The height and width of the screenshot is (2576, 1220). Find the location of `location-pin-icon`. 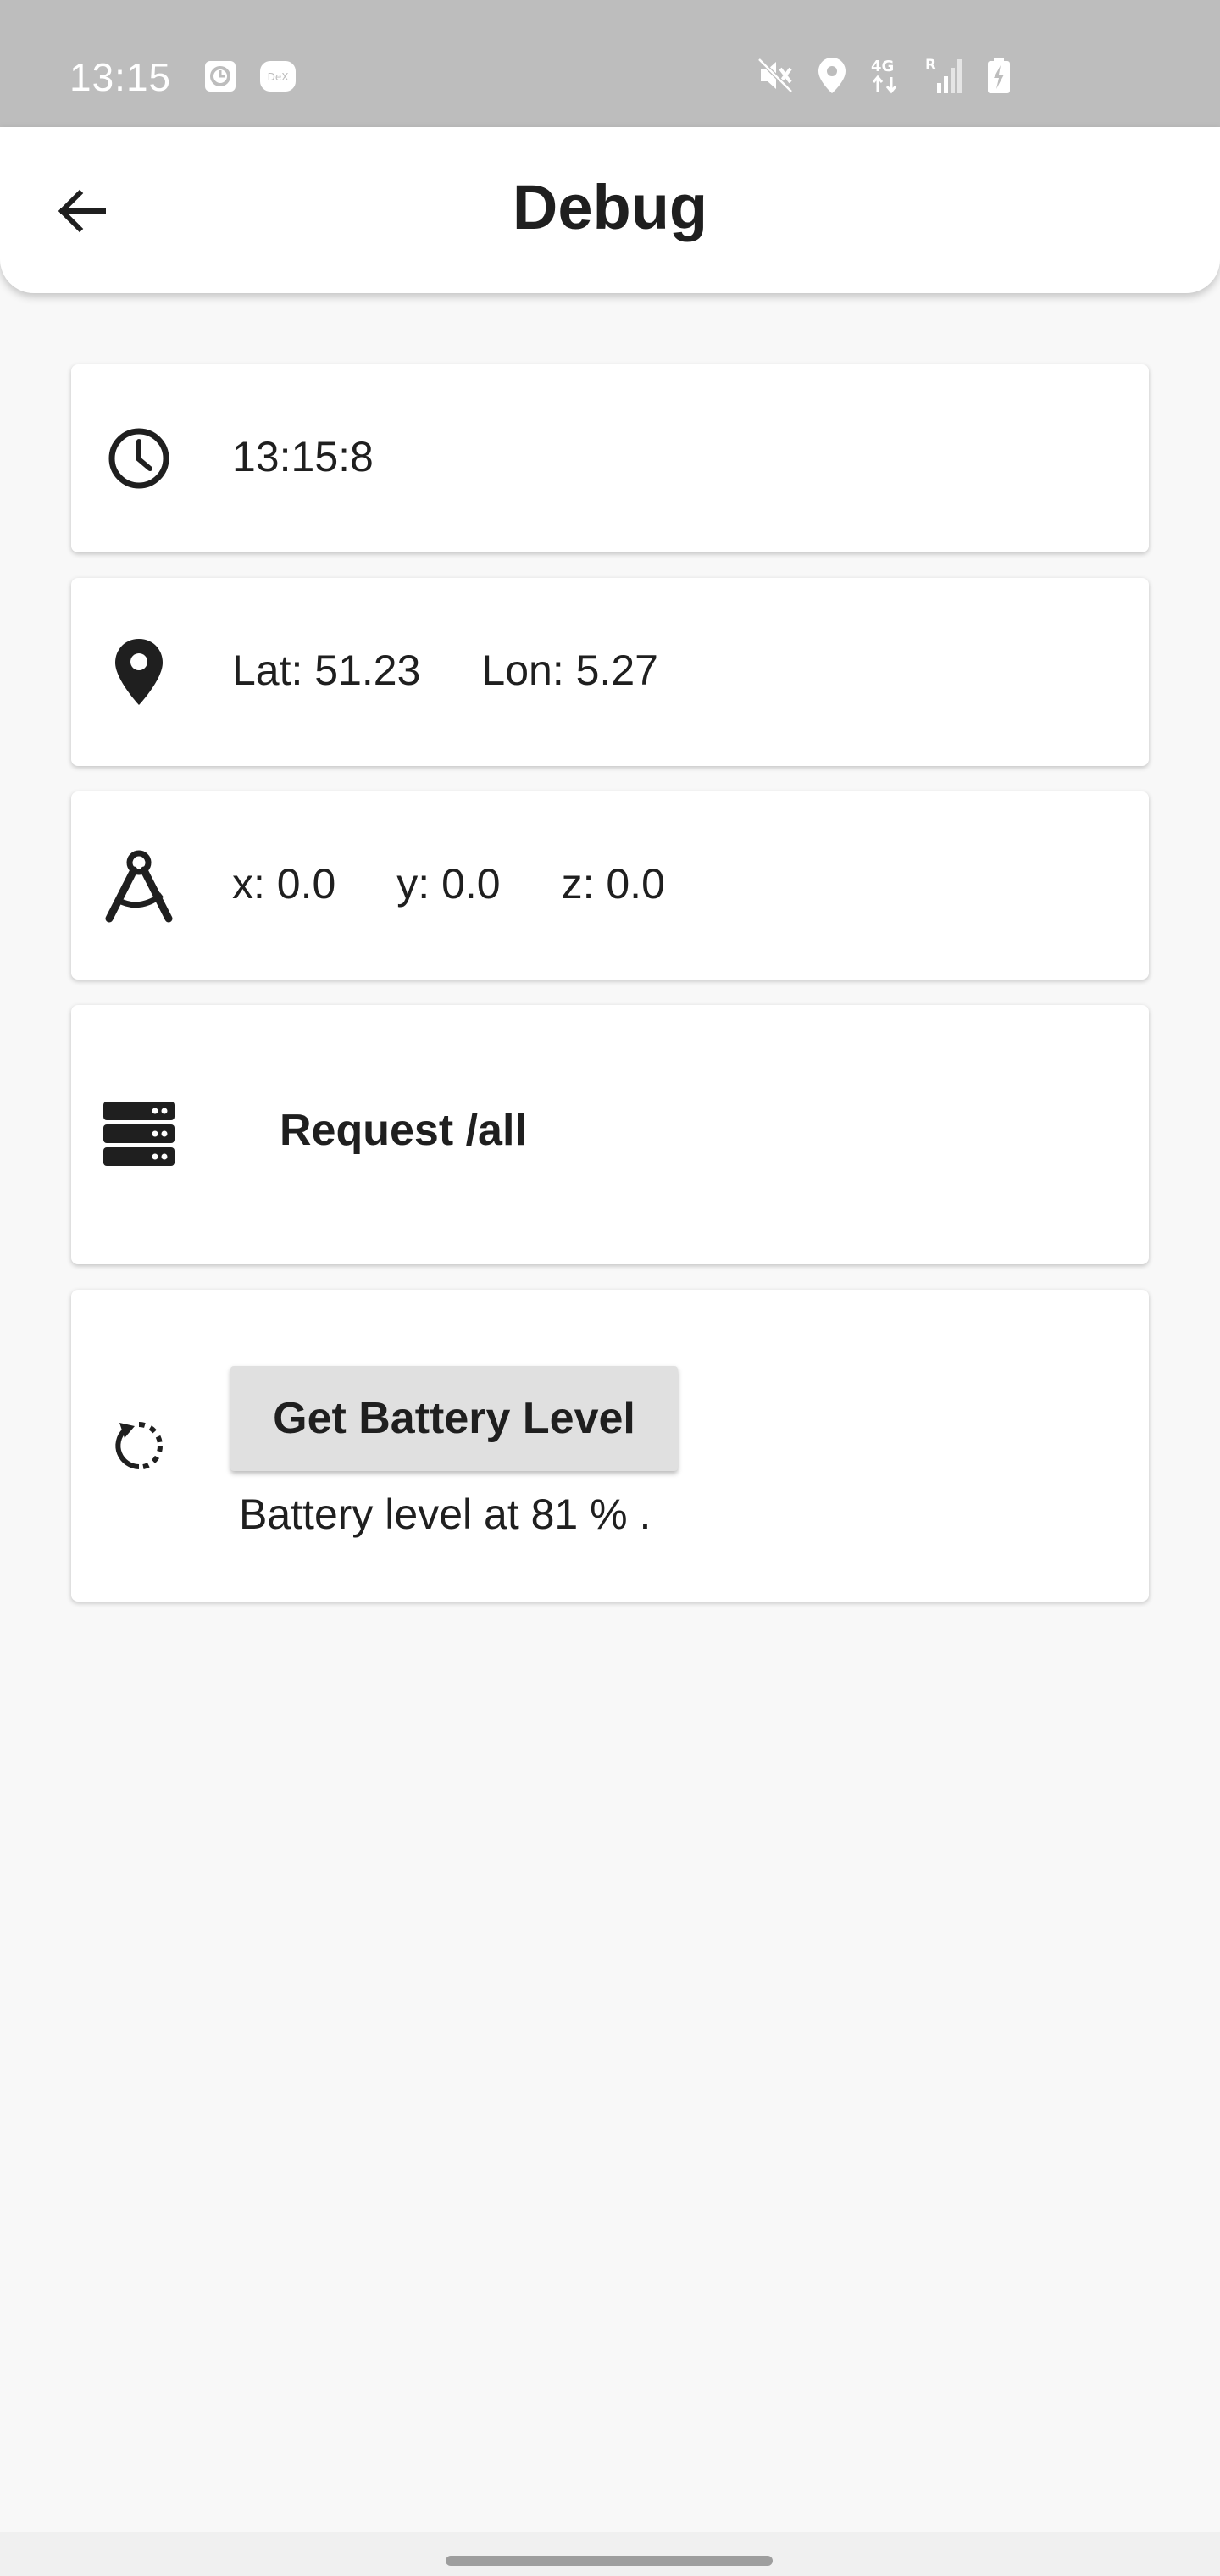

location-pin-icon is located at coordinates (139, 672).